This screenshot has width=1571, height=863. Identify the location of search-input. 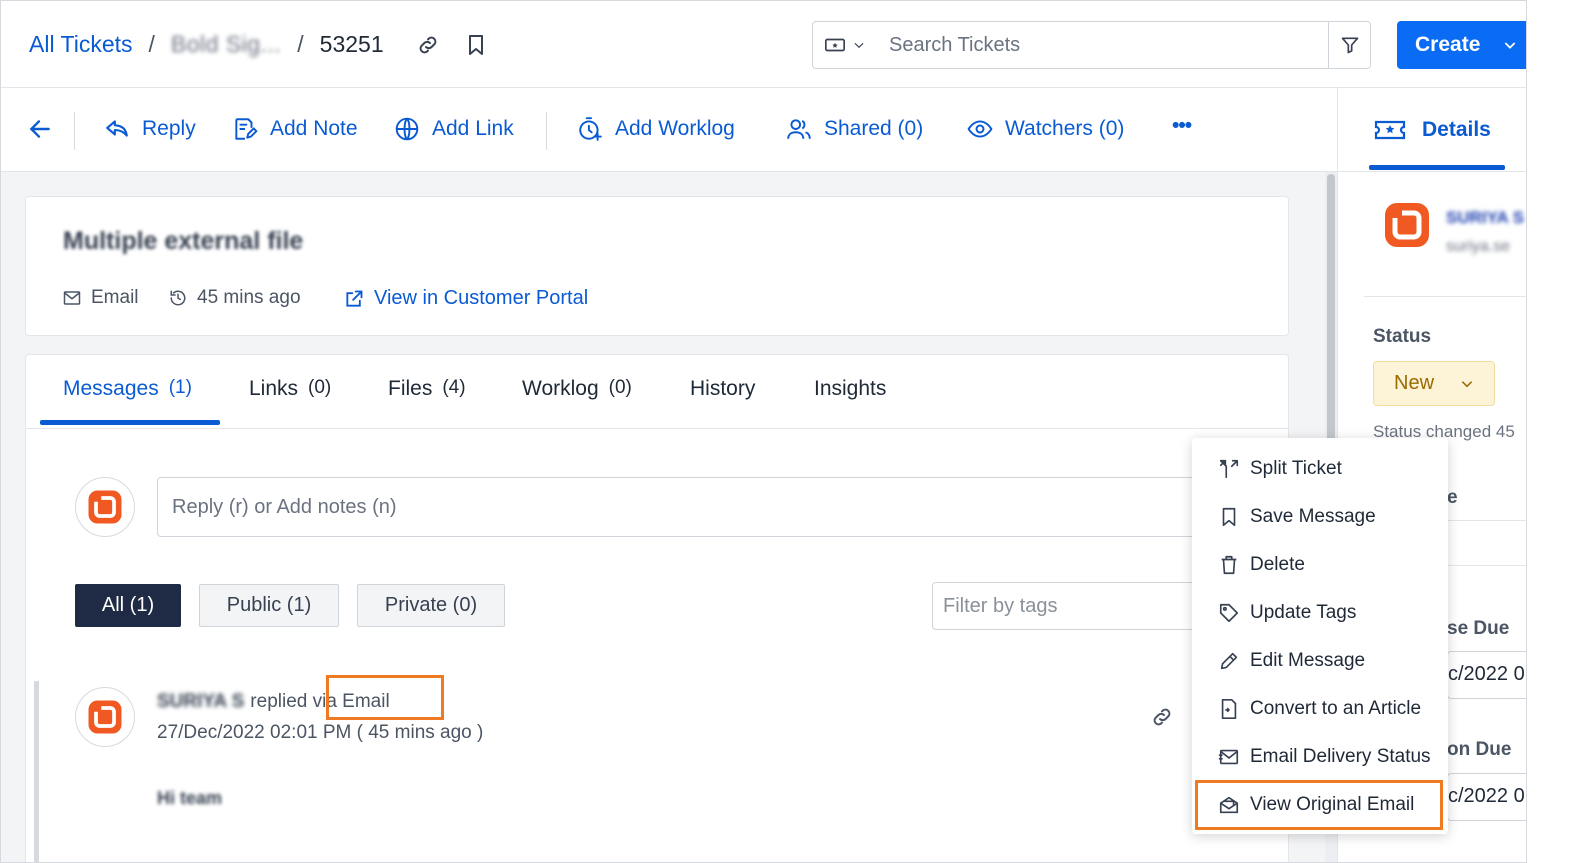
(1102, 45).